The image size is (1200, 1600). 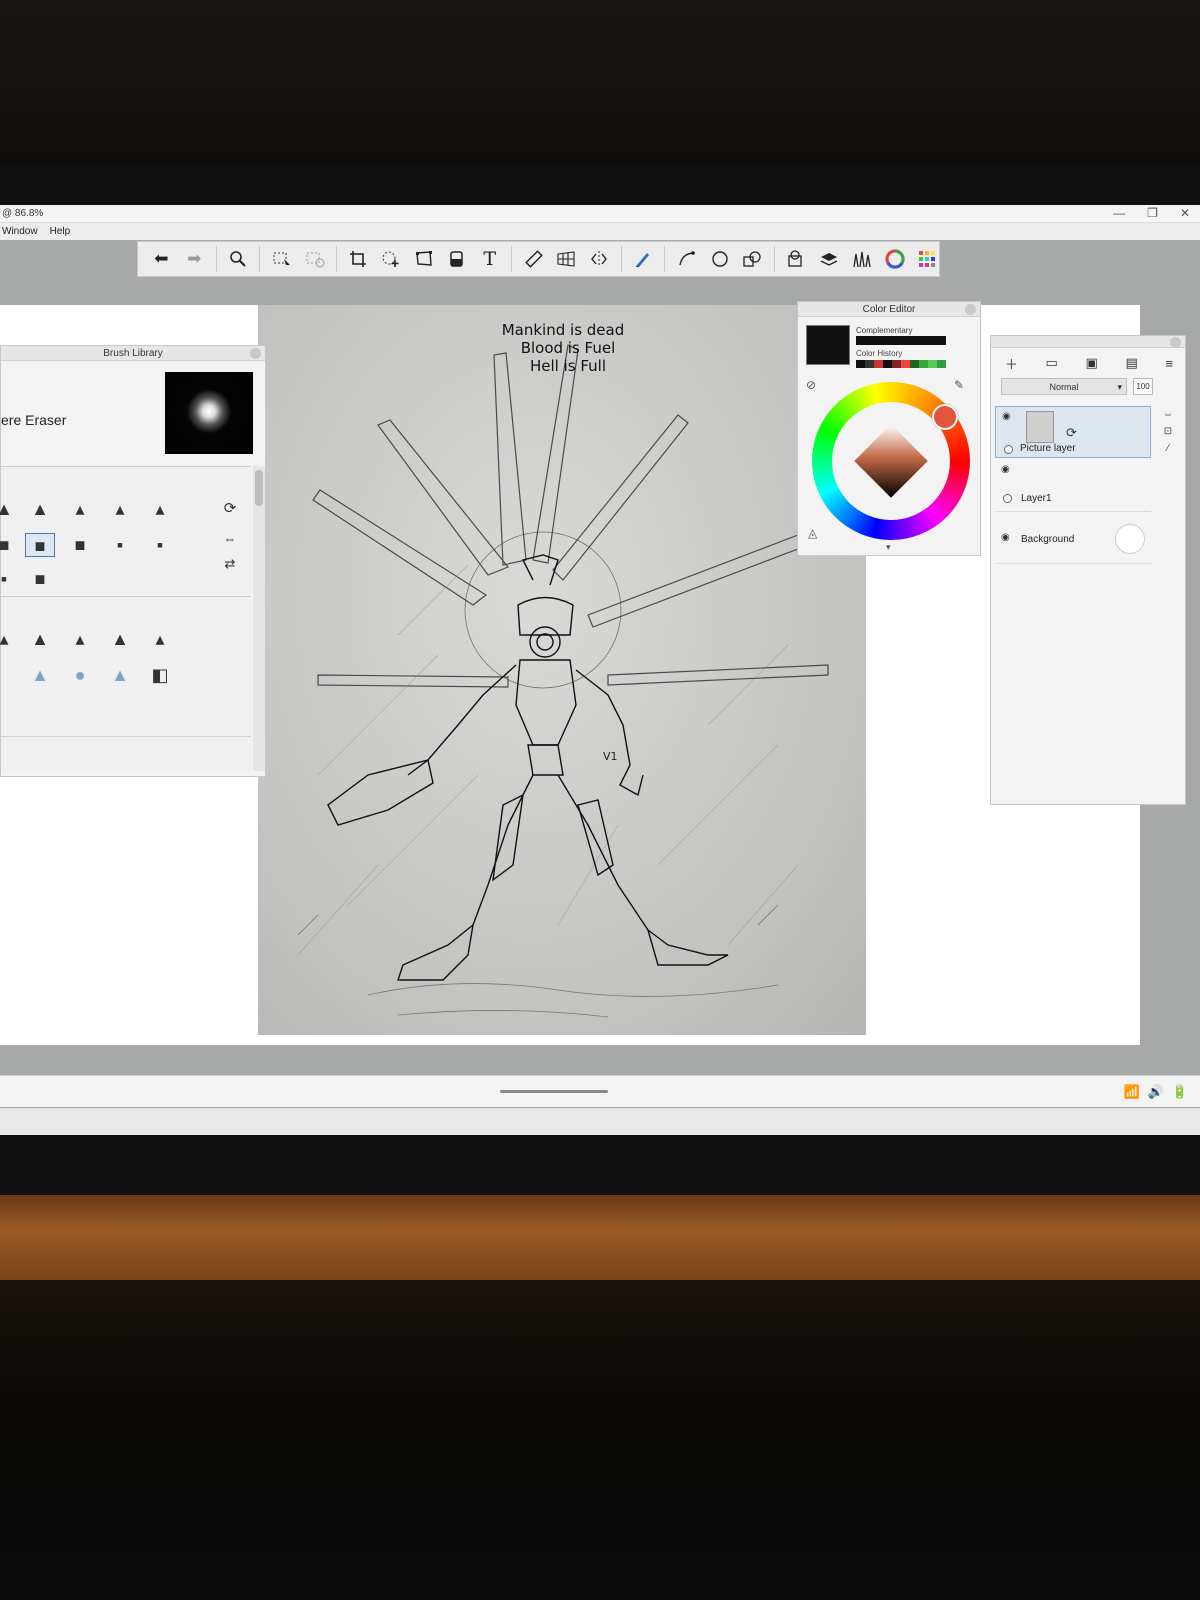 What do you see at coordinates (40, 545) in the screenshot?
I see `eraser-brush-icon: ■` at bounding box center [40, 545].